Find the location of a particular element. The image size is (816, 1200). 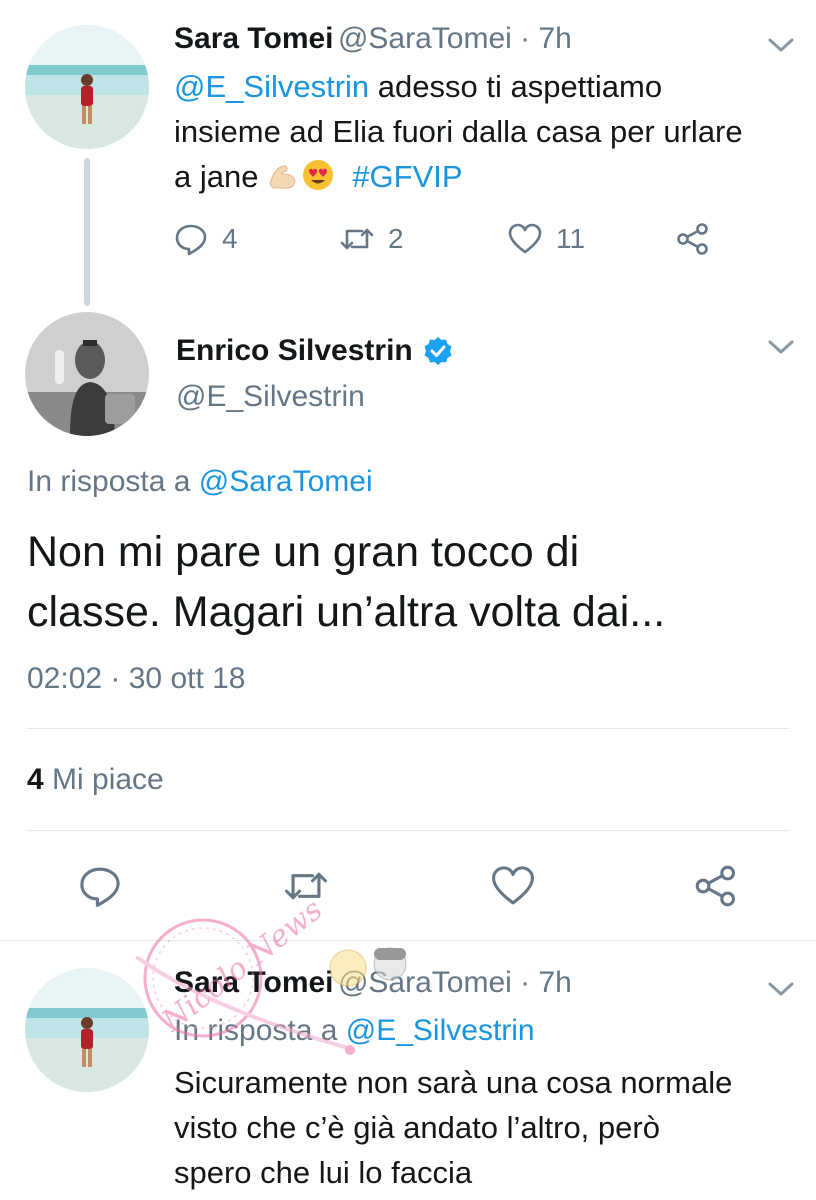

in-reply-to: In risposta a @E_Silvestrin is located at coordinates (354, 1031).